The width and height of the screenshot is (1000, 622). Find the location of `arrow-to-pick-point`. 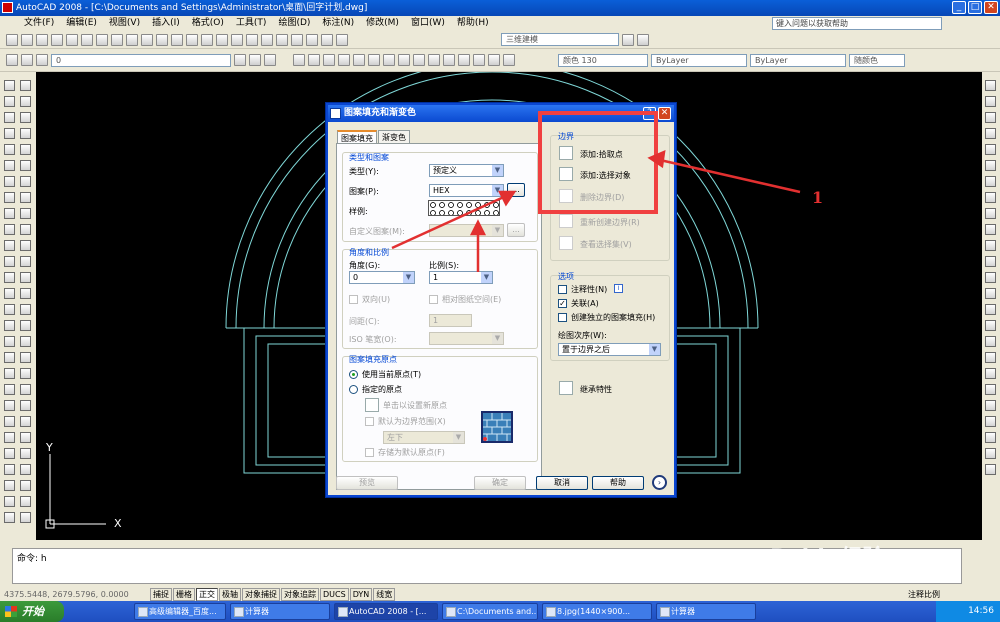

arrow-to-pick-point is located at coordinates (730, 176).